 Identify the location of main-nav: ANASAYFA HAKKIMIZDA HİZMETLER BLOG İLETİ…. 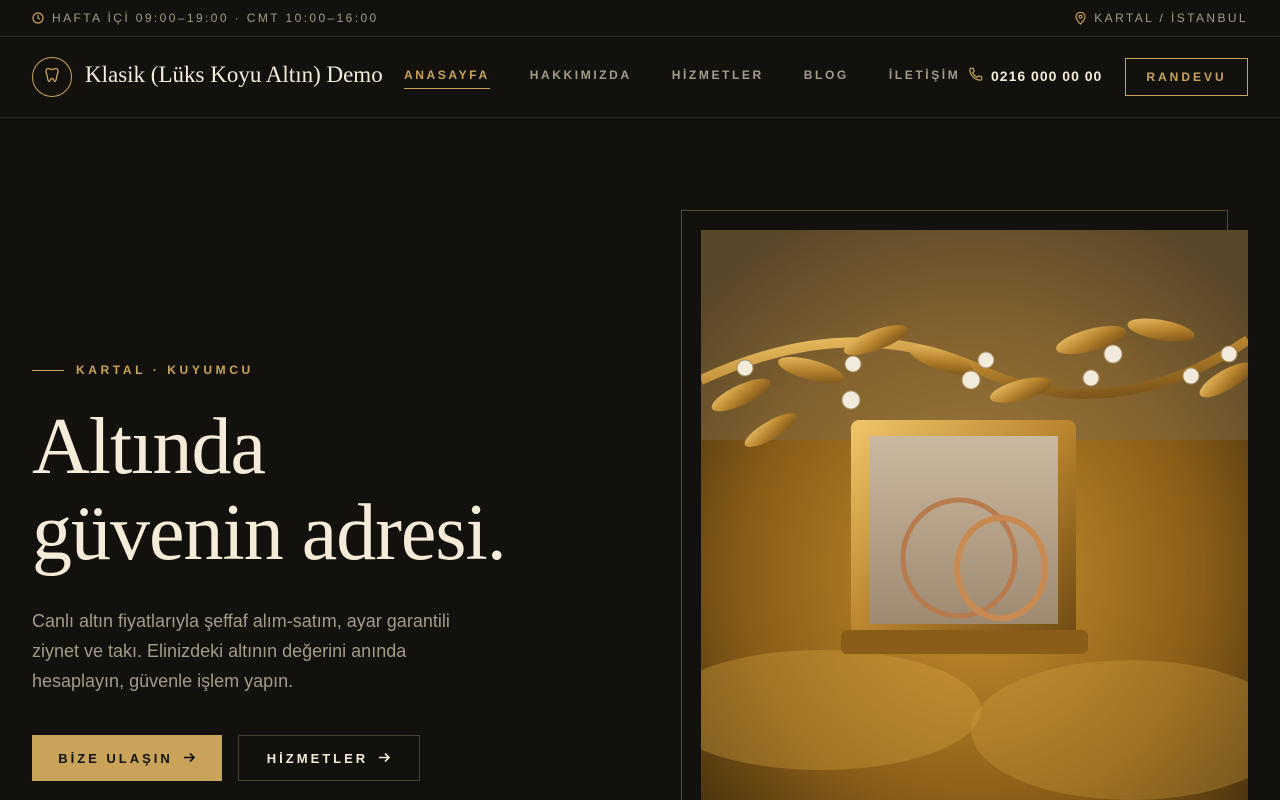
(682, 78).